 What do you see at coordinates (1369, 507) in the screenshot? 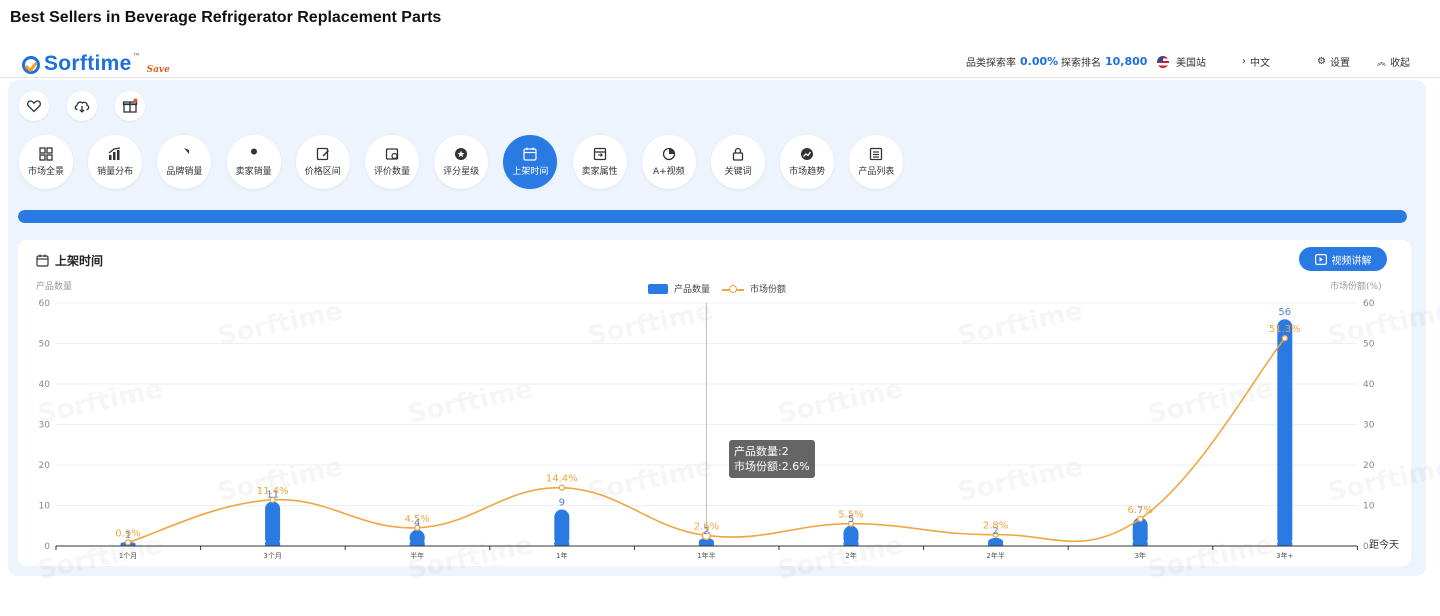
I see `y-tick-right: 10` at bounding box center [1369, 507].